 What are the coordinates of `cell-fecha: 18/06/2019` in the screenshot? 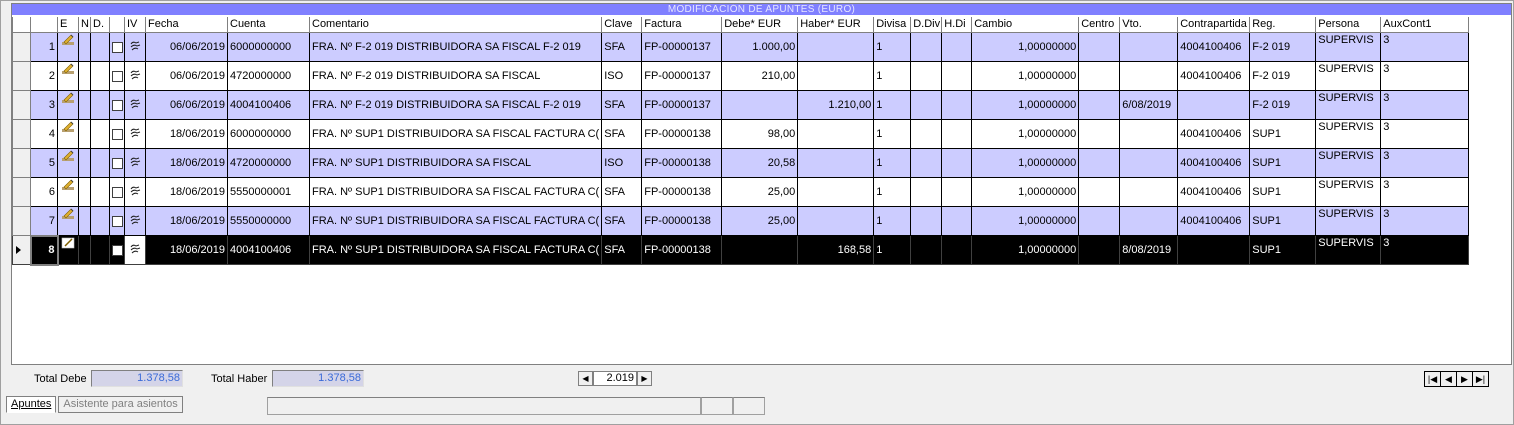 It's located at (186, 134).